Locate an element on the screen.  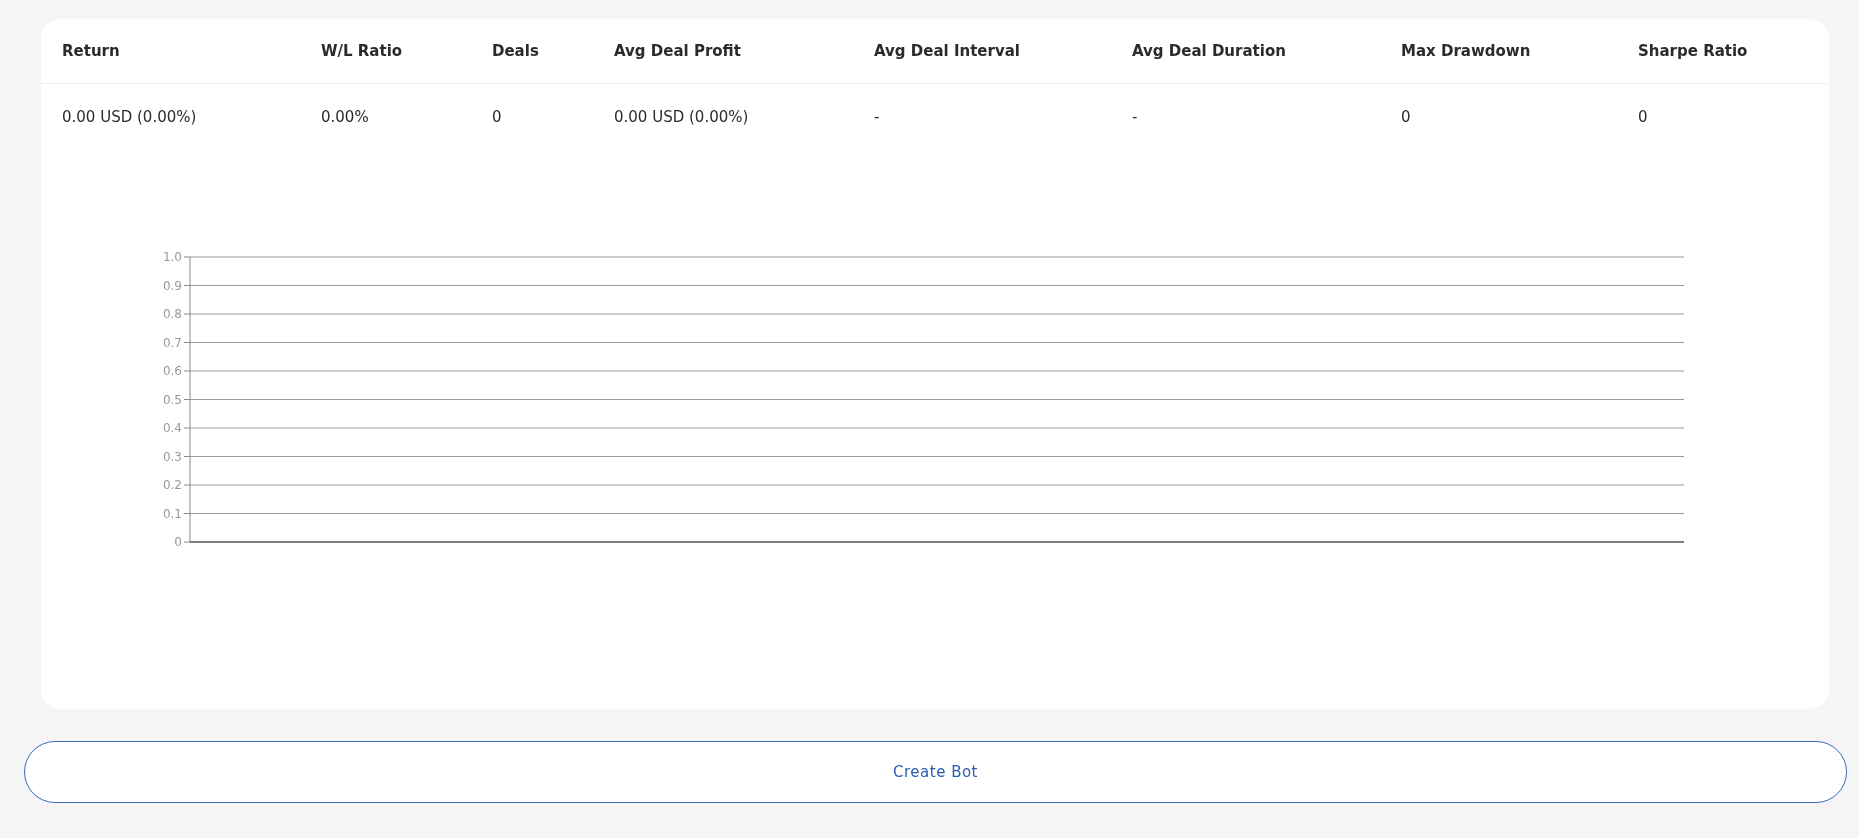
axis-tick-label: 0.9 is located at coordinates (172, 285).